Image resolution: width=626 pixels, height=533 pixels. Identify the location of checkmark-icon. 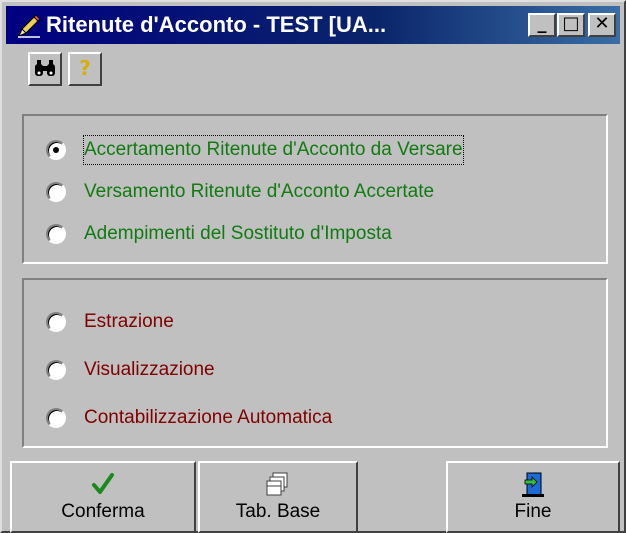
(103, 484).